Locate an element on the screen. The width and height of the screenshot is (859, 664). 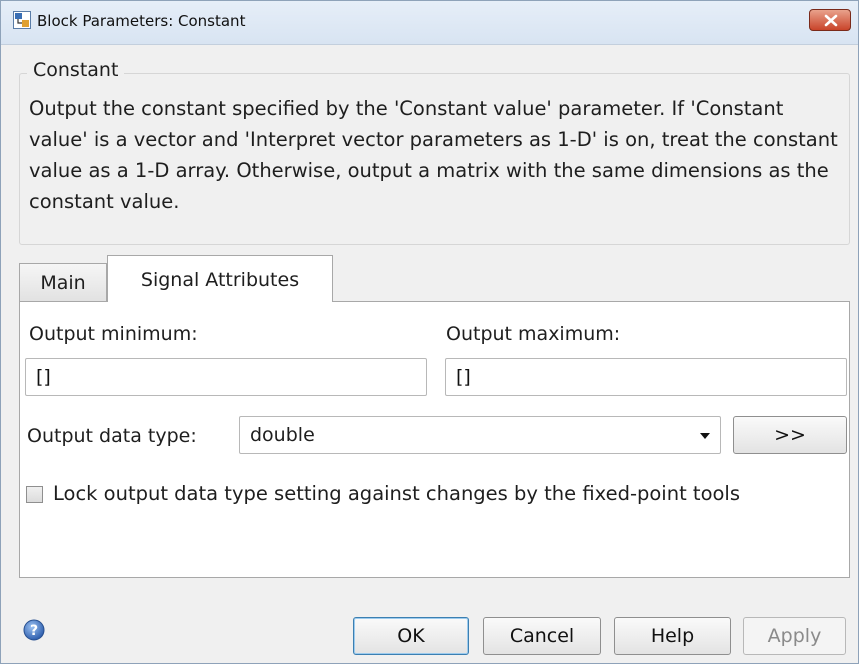
window-title: Block Parameters: Constant is located at coordinates (141, 21).